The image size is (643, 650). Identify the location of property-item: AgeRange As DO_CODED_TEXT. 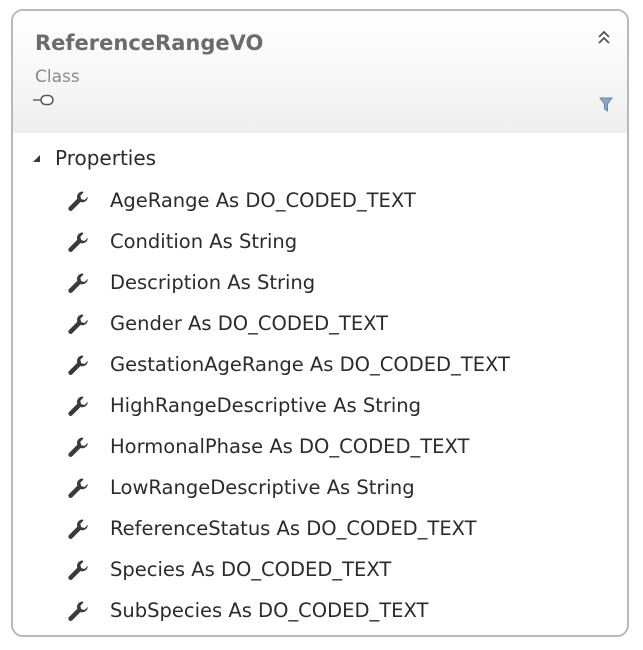
(320, 208).